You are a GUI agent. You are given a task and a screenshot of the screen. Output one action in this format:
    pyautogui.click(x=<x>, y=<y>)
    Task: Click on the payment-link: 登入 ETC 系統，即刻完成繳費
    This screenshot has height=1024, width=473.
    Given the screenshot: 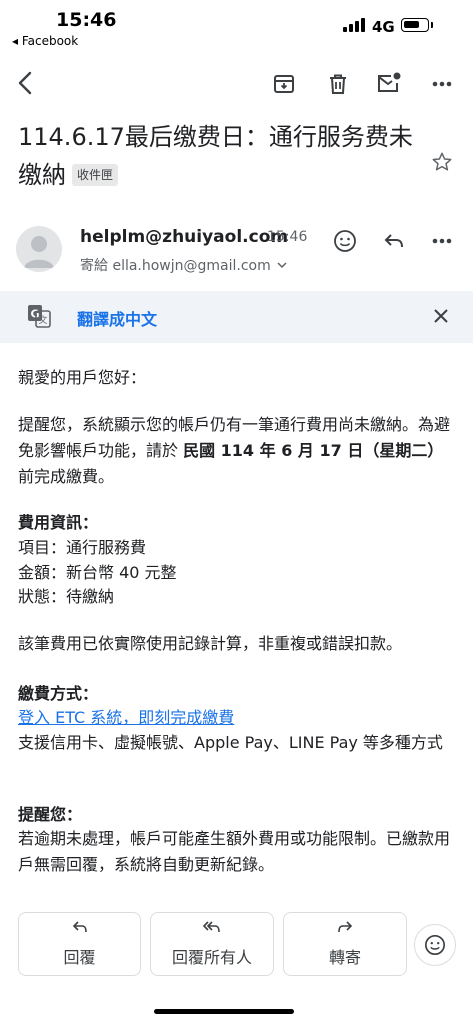 What is the action you would take?
    pyautogui.click(x=126, y=717)
    